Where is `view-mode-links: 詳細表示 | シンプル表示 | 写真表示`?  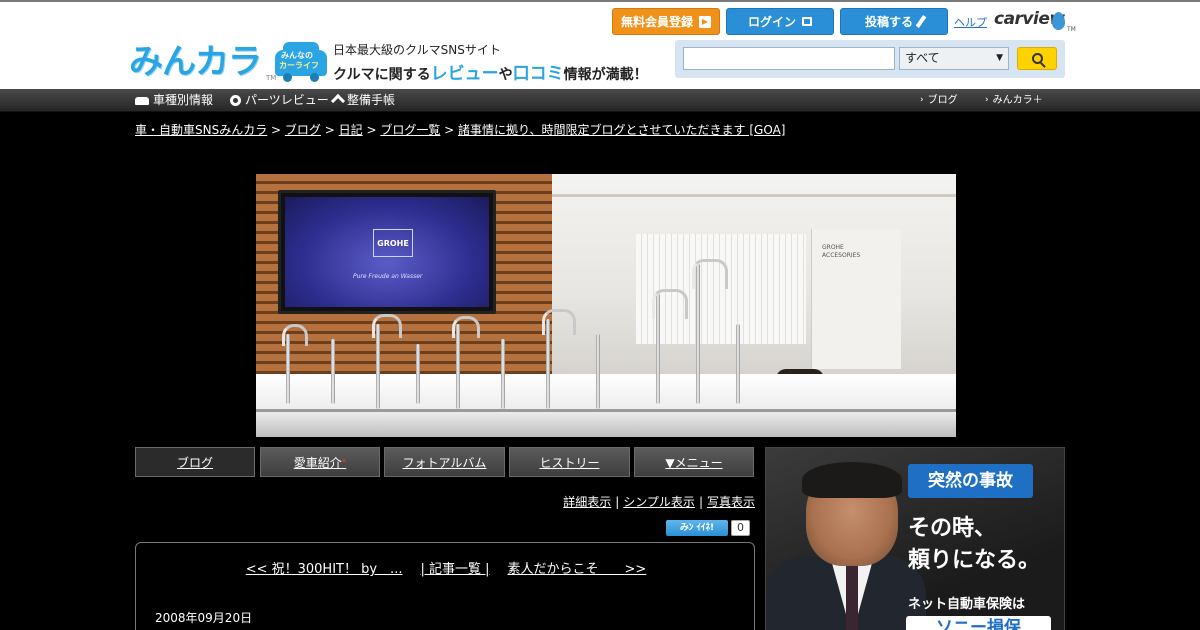 view-mode-links: 詳細表示 | シンプル表示 | 写真表示 is located at coordinates (659, 502).